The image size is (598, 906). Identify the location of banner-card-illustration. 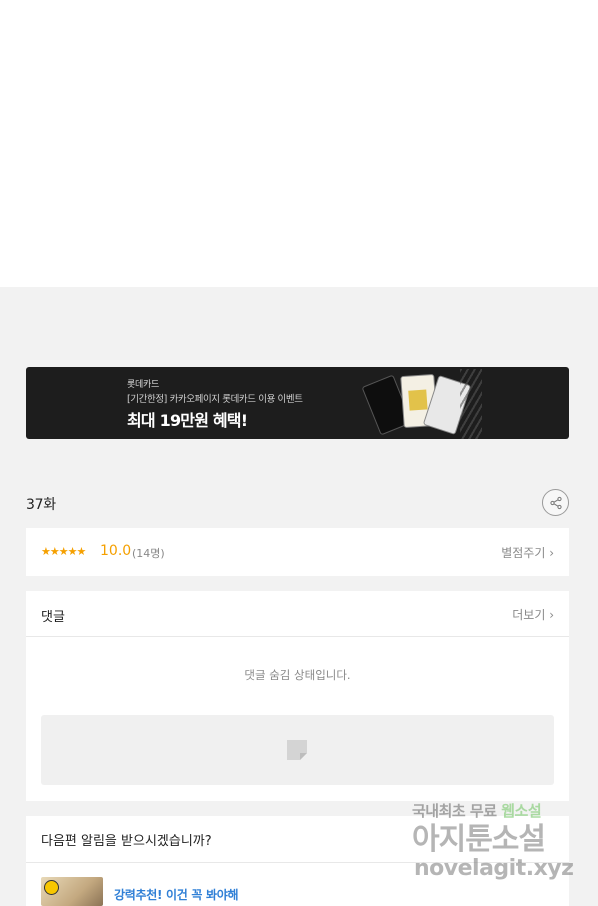
(422, 404).